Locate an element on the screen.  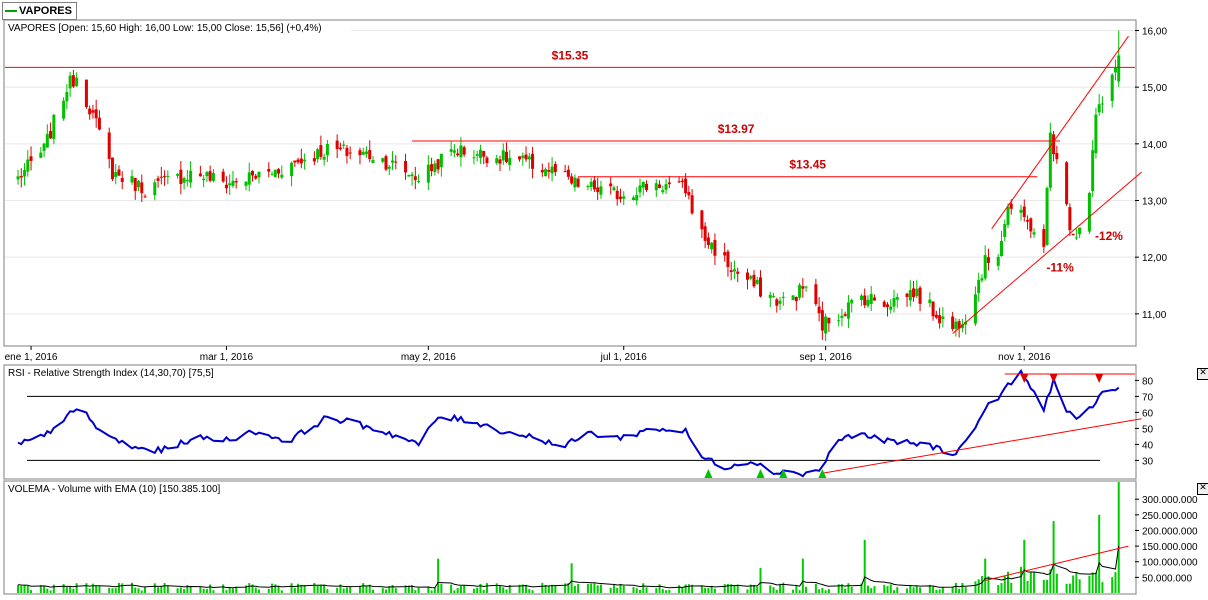
triangle-up-icon is located at coordinates (760, 473).